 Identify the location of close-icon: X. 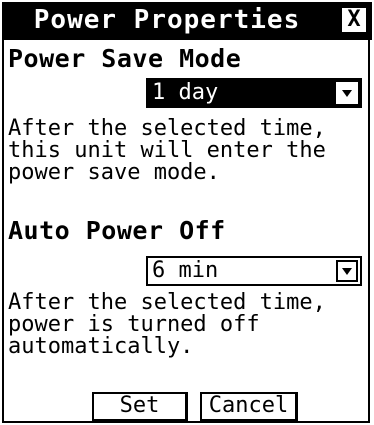
(354, 20).